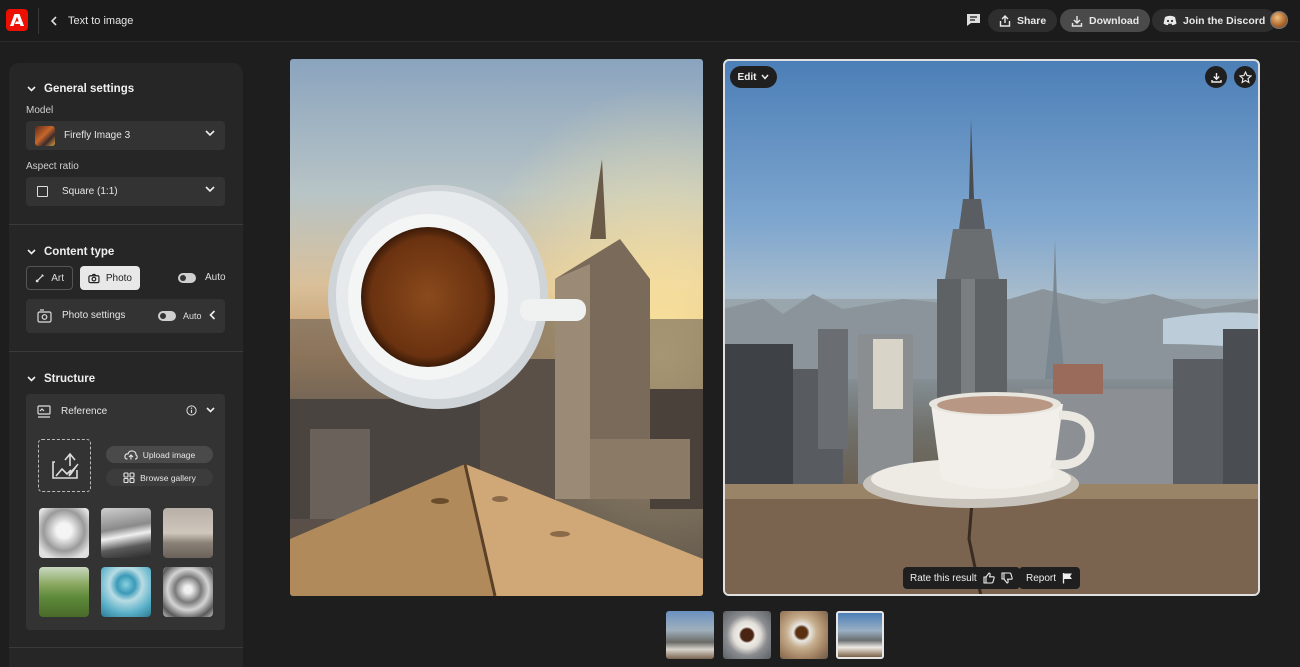  I want to click on rate-result-bar: Rate this result, so click(961, 578).